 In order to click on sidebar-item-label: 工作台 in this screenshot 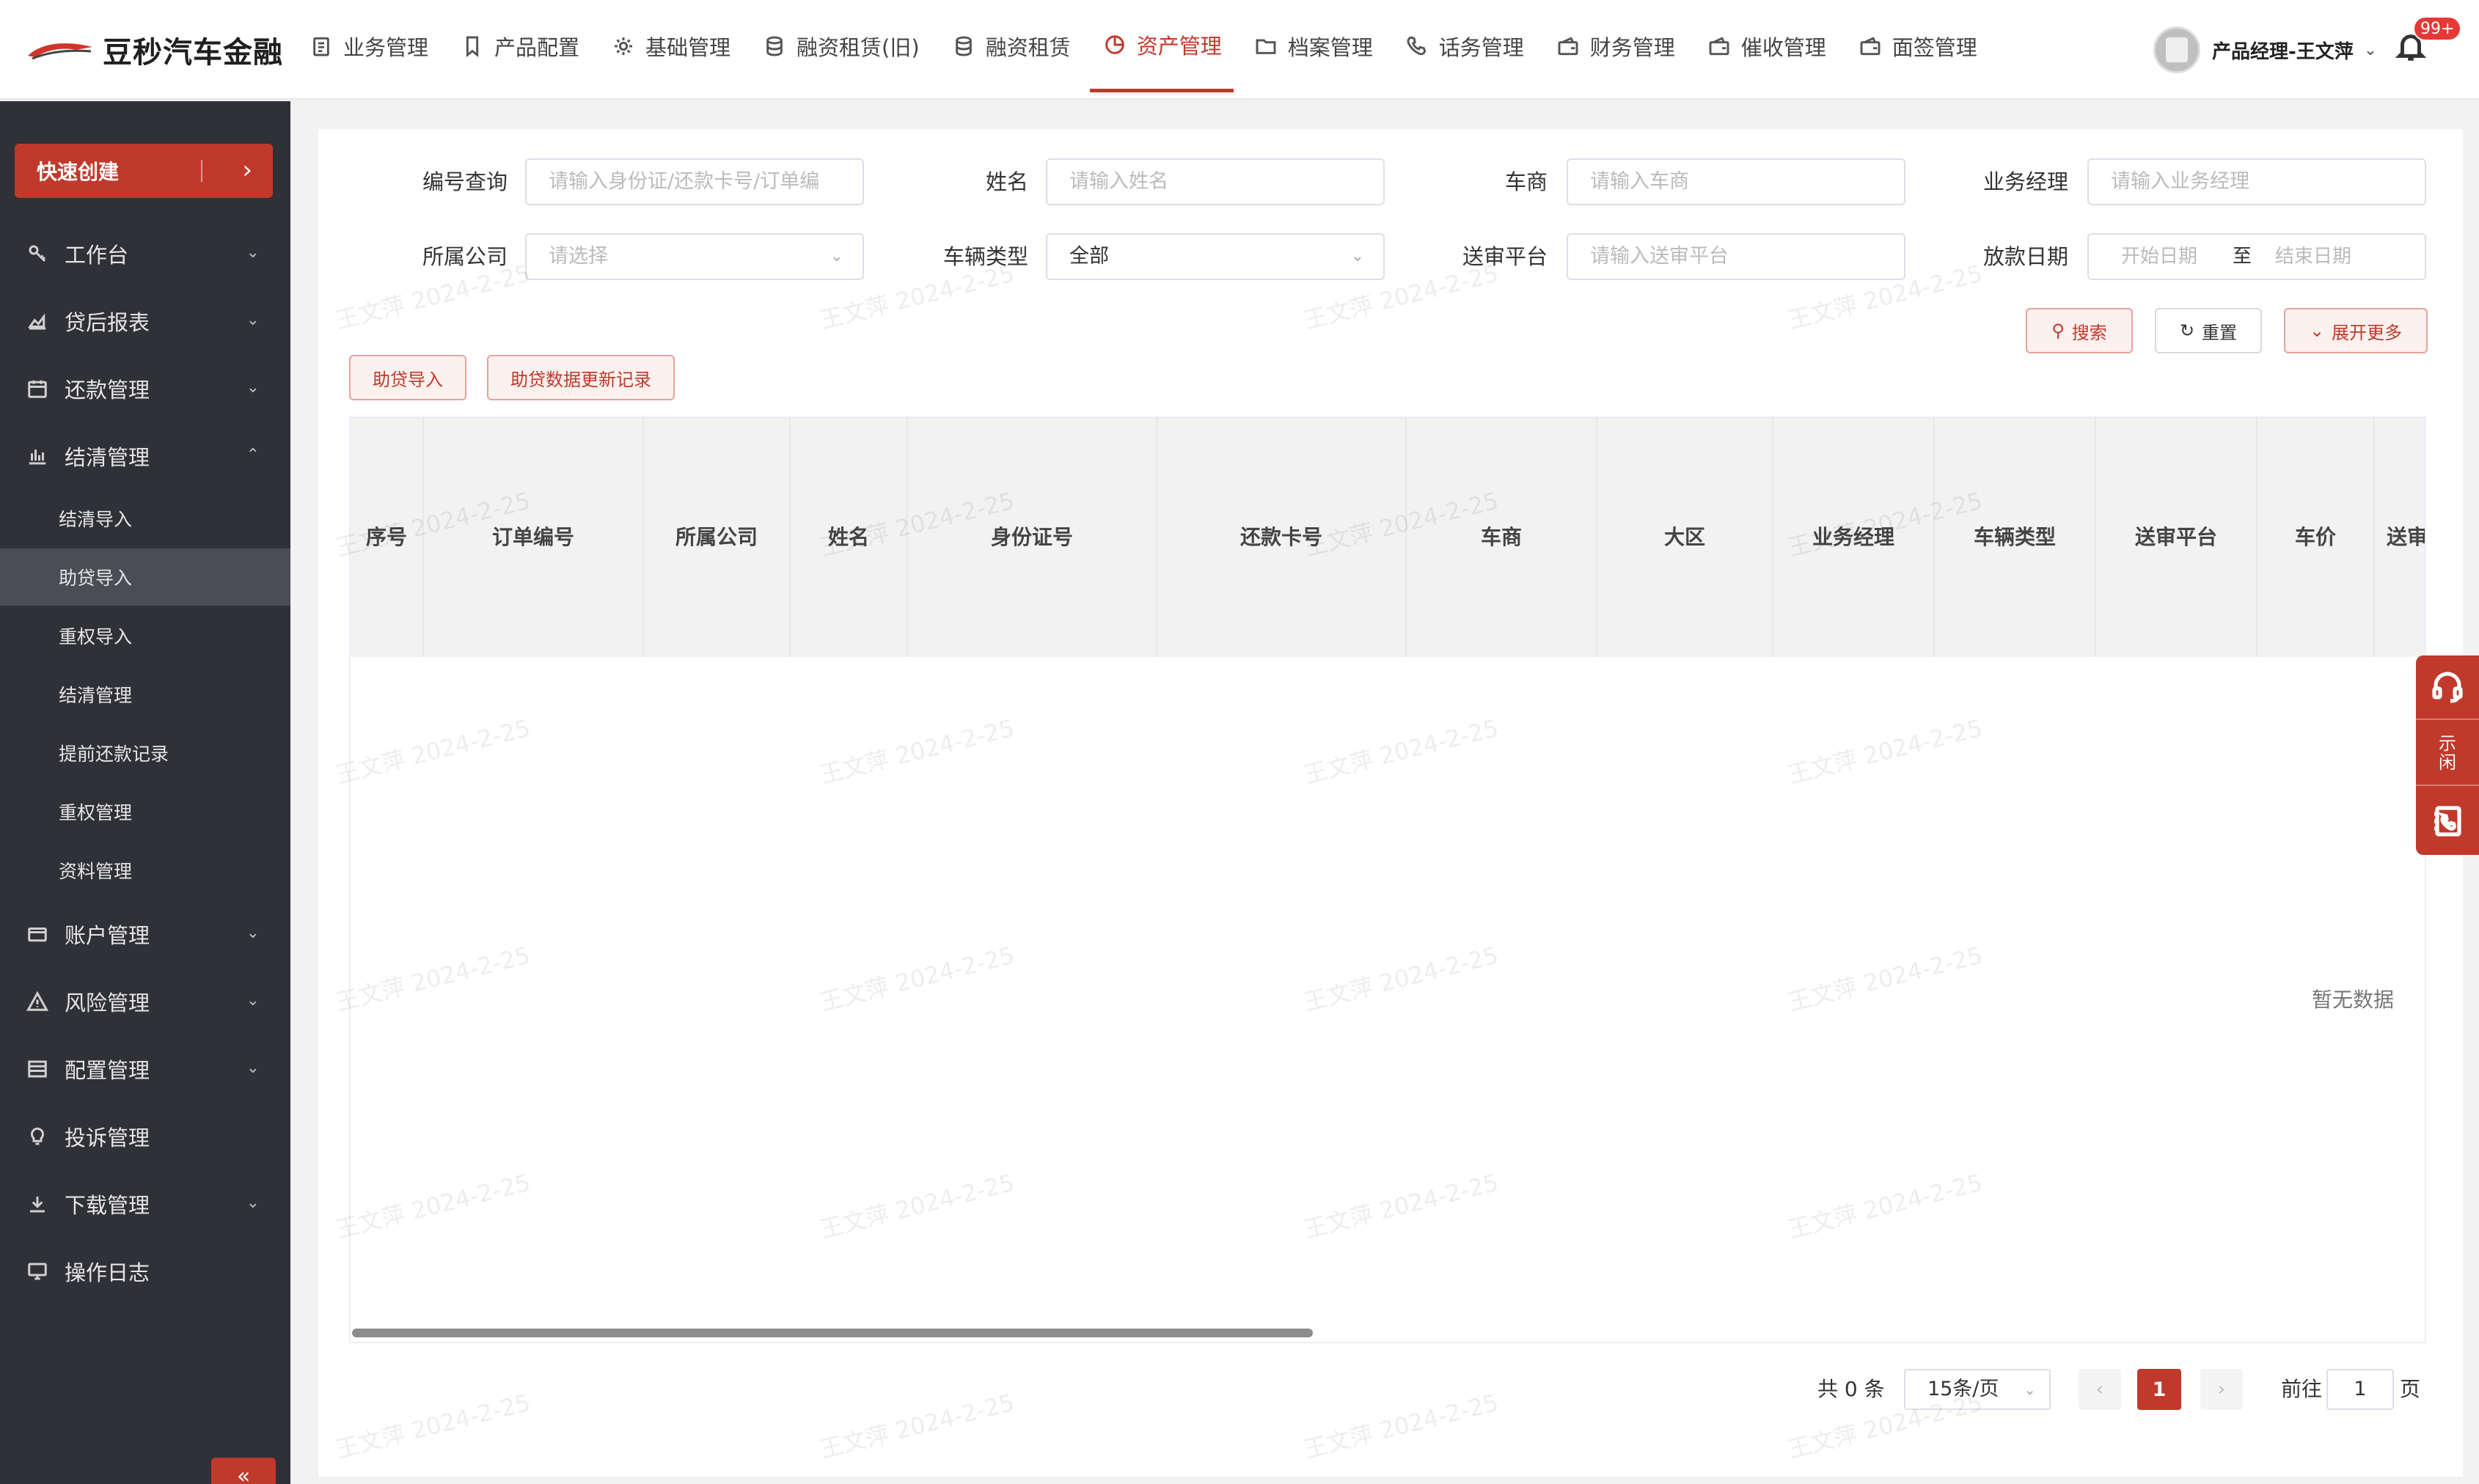, I will do `click(97, 255)`.